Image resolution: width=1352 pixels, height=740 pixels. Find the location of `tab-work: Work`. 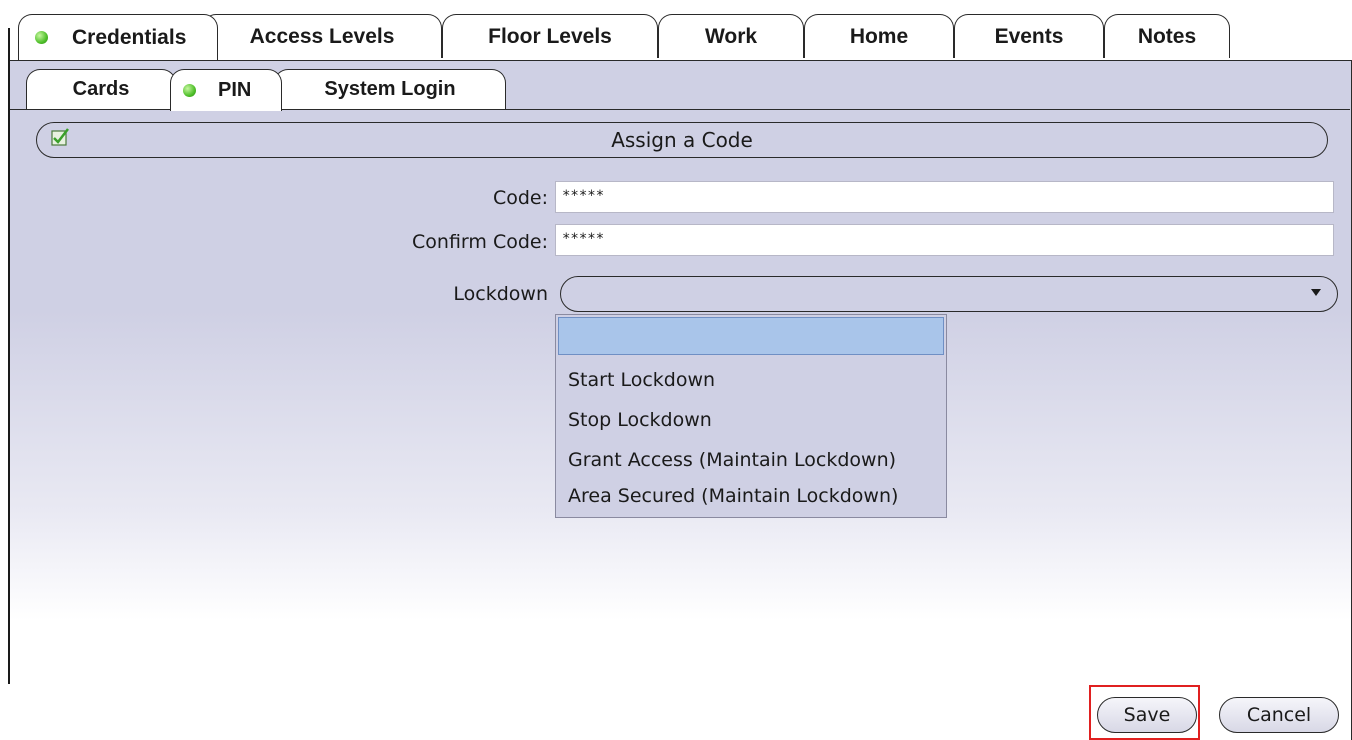

tab-work: Work is located at coordinates (731, 36).